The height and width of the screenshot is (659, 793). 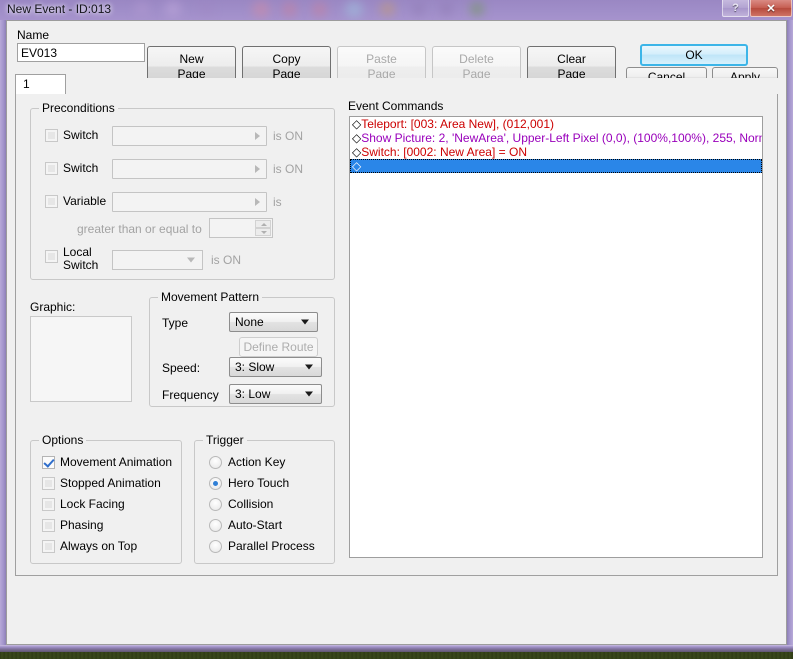 I want to click on precondition-switch-1-select, so click(x=189, y=136).